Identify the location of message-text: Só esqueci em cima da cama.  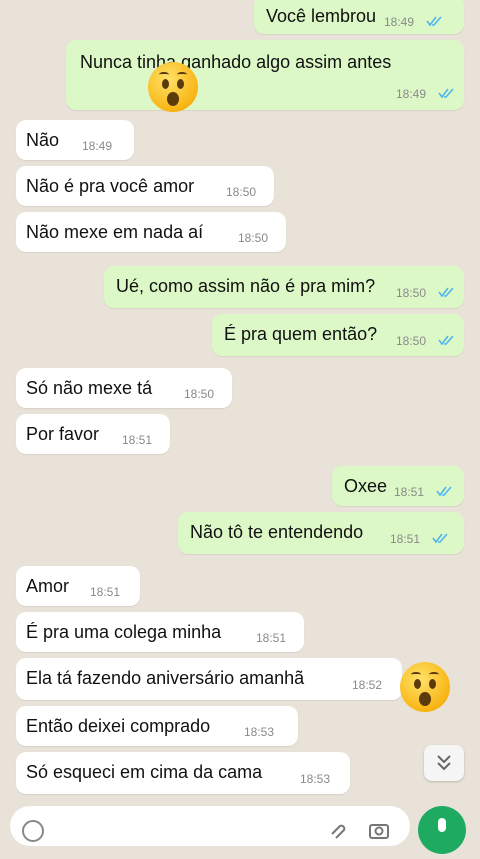
(144, 772).